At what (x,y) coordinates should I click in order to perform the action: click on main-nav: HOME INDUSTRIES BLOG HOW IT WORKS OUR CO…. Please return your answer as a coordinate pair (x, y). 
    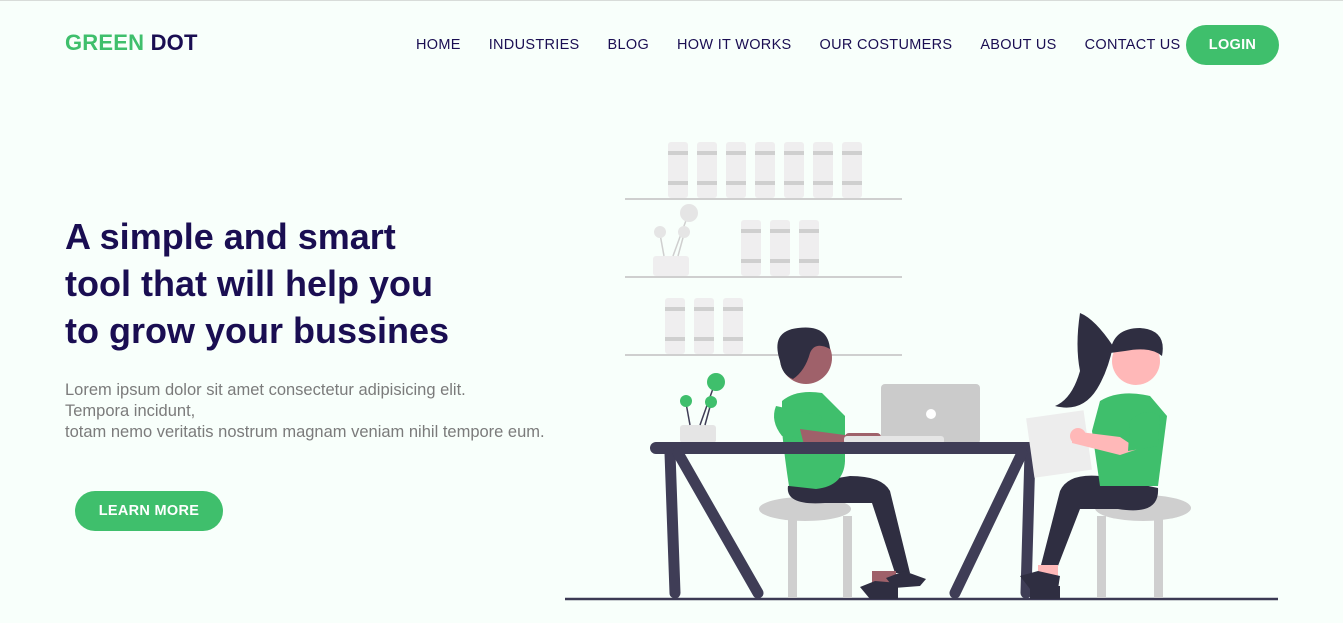
    Looking at the image, I should click on (798, 45).